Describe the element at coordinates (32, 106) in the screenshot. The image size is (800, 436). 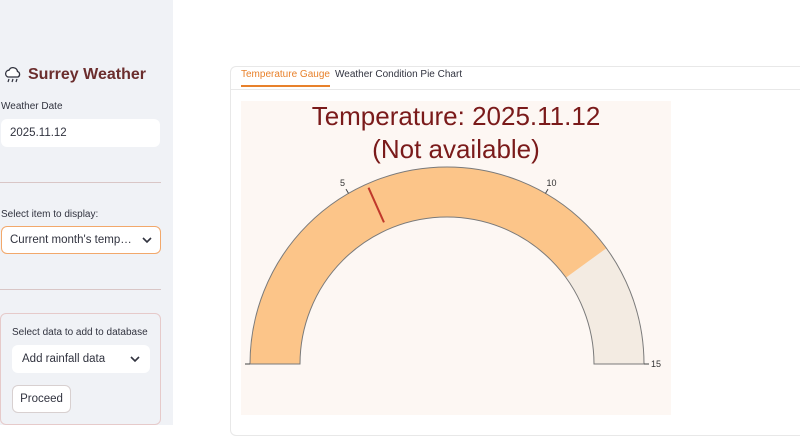
I see `weather-date-label: Weather Date` at that location.